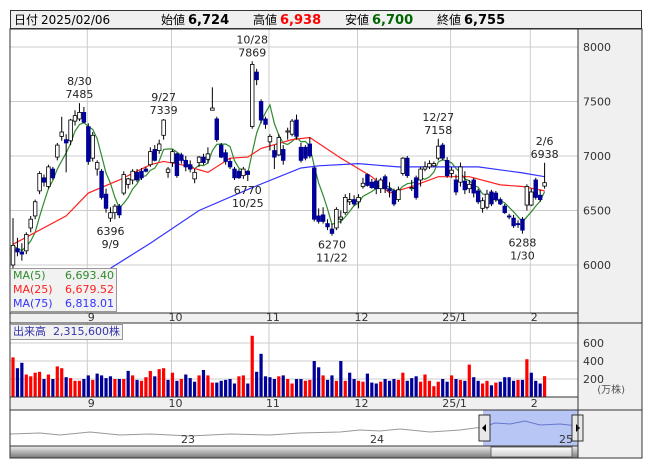 This screenshot has width=653, height=470. I want to click on annotation-price: 7339, so click(164, 110).